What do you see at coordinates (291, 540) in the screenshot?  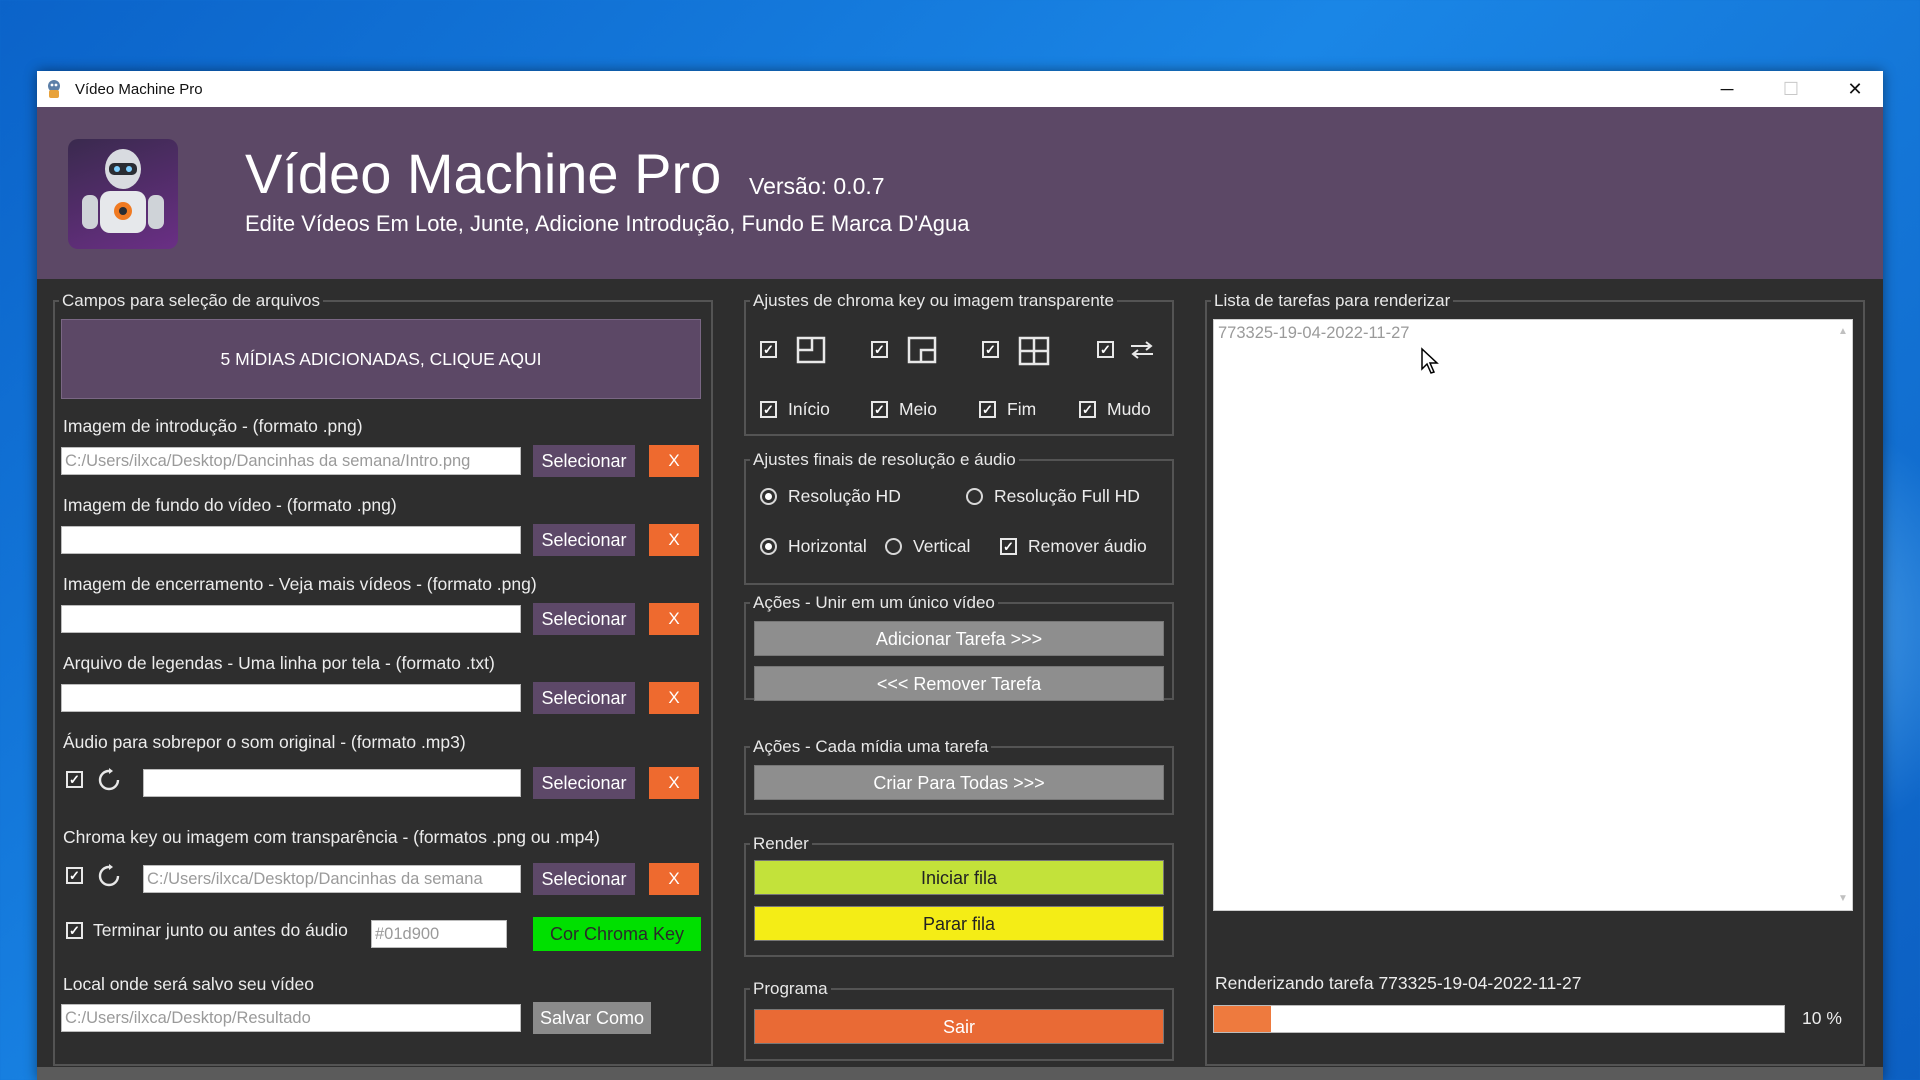 I see `background-image-field` at bounding box center [291, 540].